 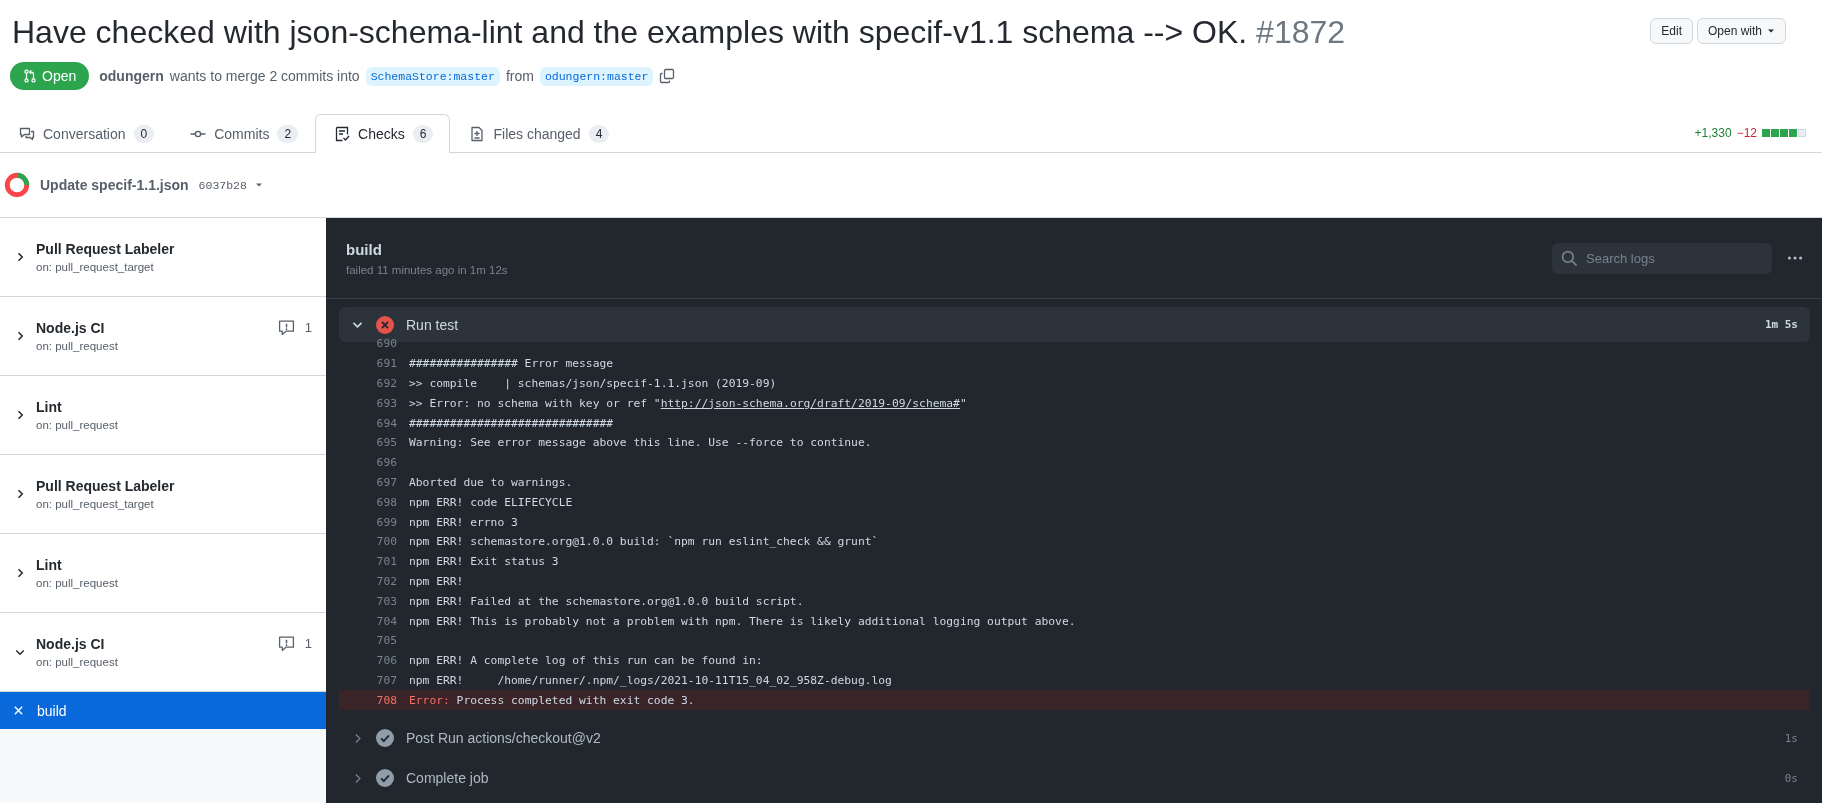 What do you see at coordinates (386, 542) in the screenshot?
I see `line-number: 700` at bounding box center [386, 542].